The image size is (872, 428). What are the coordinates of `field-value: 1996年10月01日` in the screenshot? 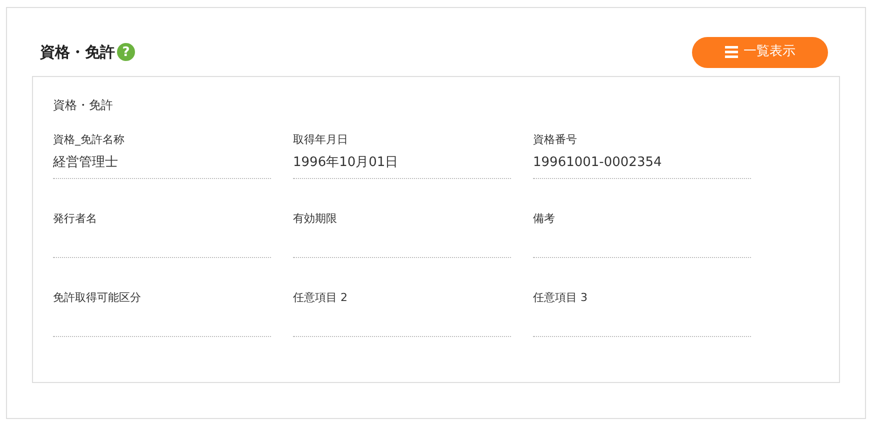 It's located at (345, 163).